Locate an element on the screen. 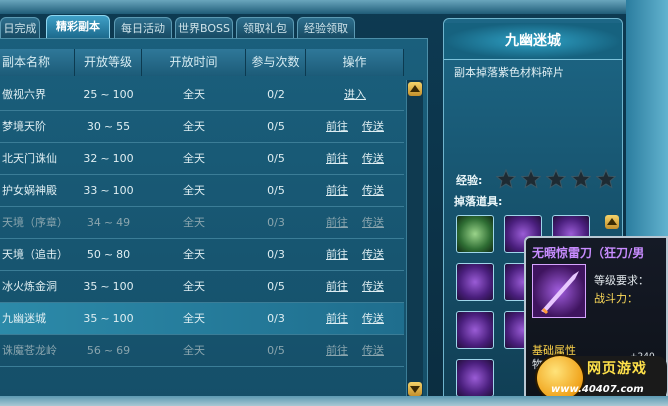 This screenshot has height=406, width=668. drops-scroll-up-button is located at coordinates (612, 222).